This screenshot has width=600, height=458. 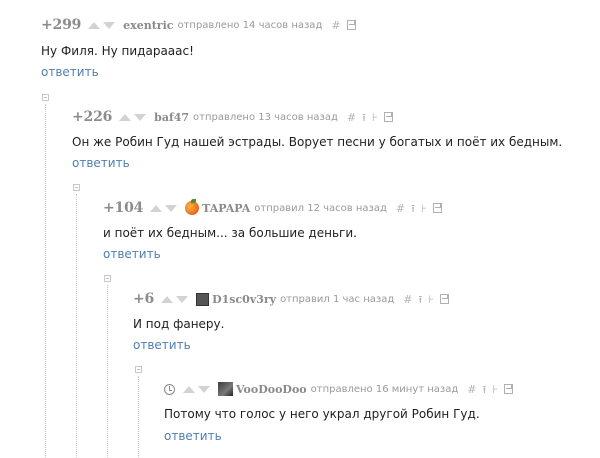 I want to click on comment-timestamp: отправлено 13 часов назад, so click(x=265, y=117).